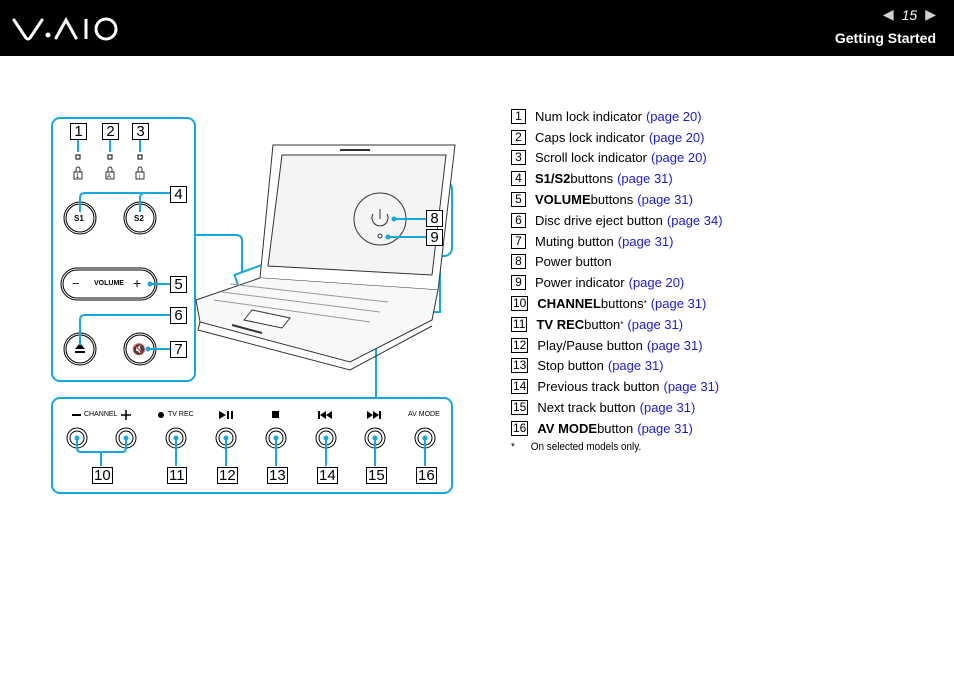 The height and width of the screenshot is (674, 954). Describe the element at coordinates (567, 428) in the screenshot. I see `legend-bold-text: AV MODE` at that location.